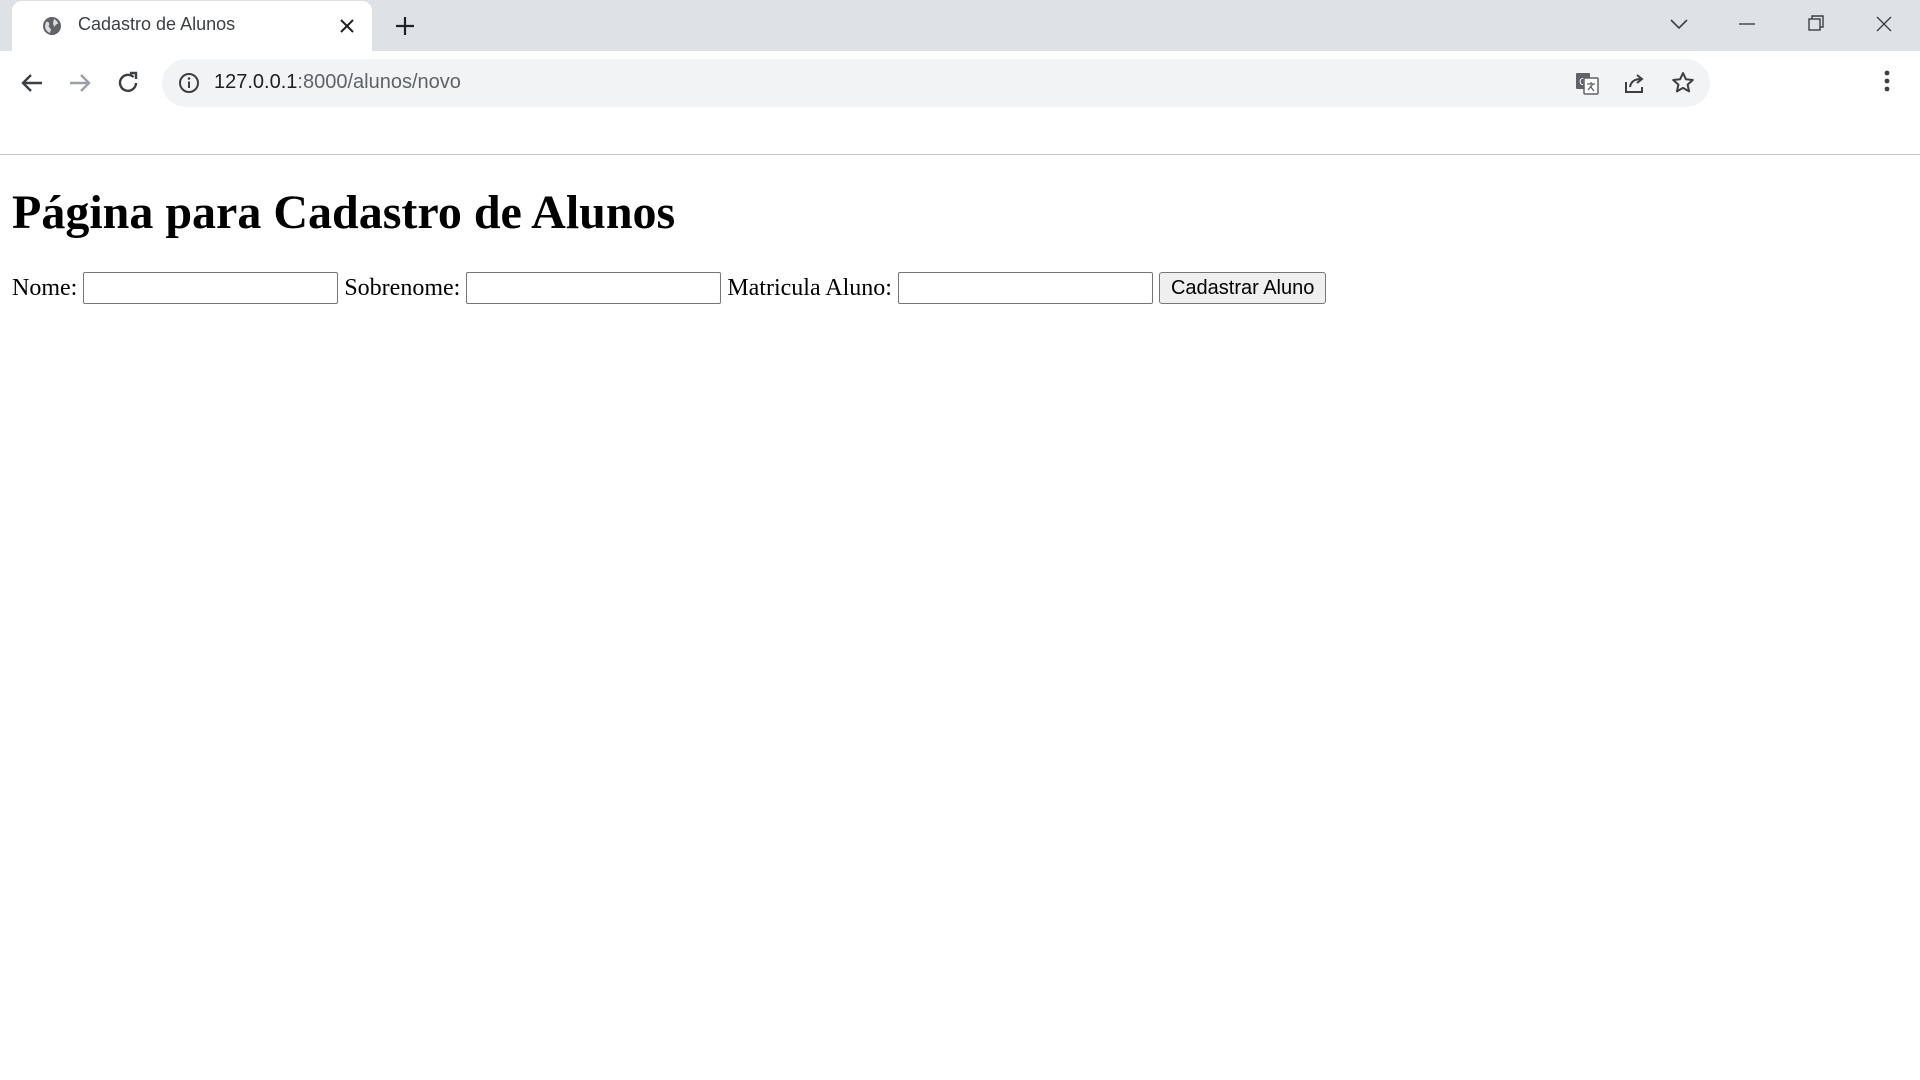  I want to click on reload-icon, so click(128, 83).